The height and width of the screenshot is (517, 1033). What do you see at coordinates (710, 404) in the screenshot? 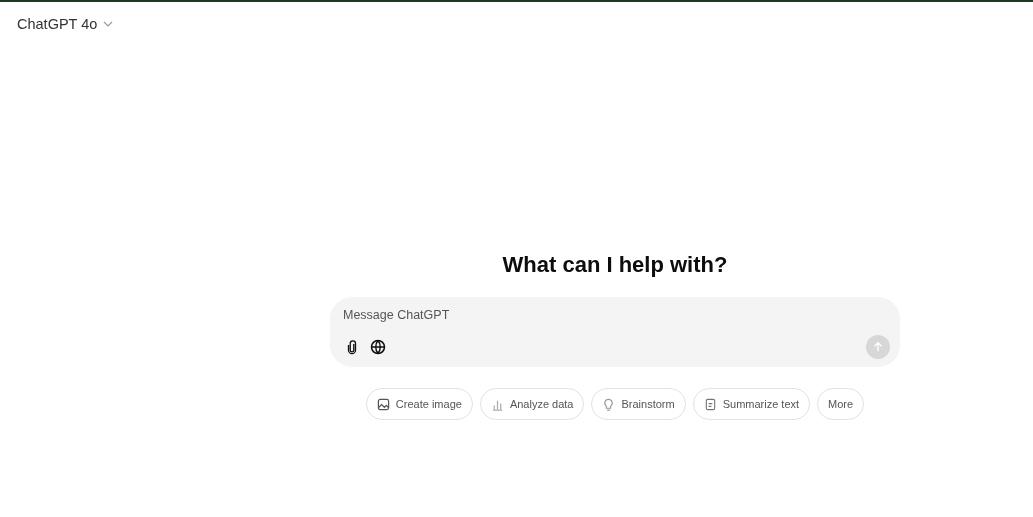
I see `document-icon` at bounding box center [710, 404].